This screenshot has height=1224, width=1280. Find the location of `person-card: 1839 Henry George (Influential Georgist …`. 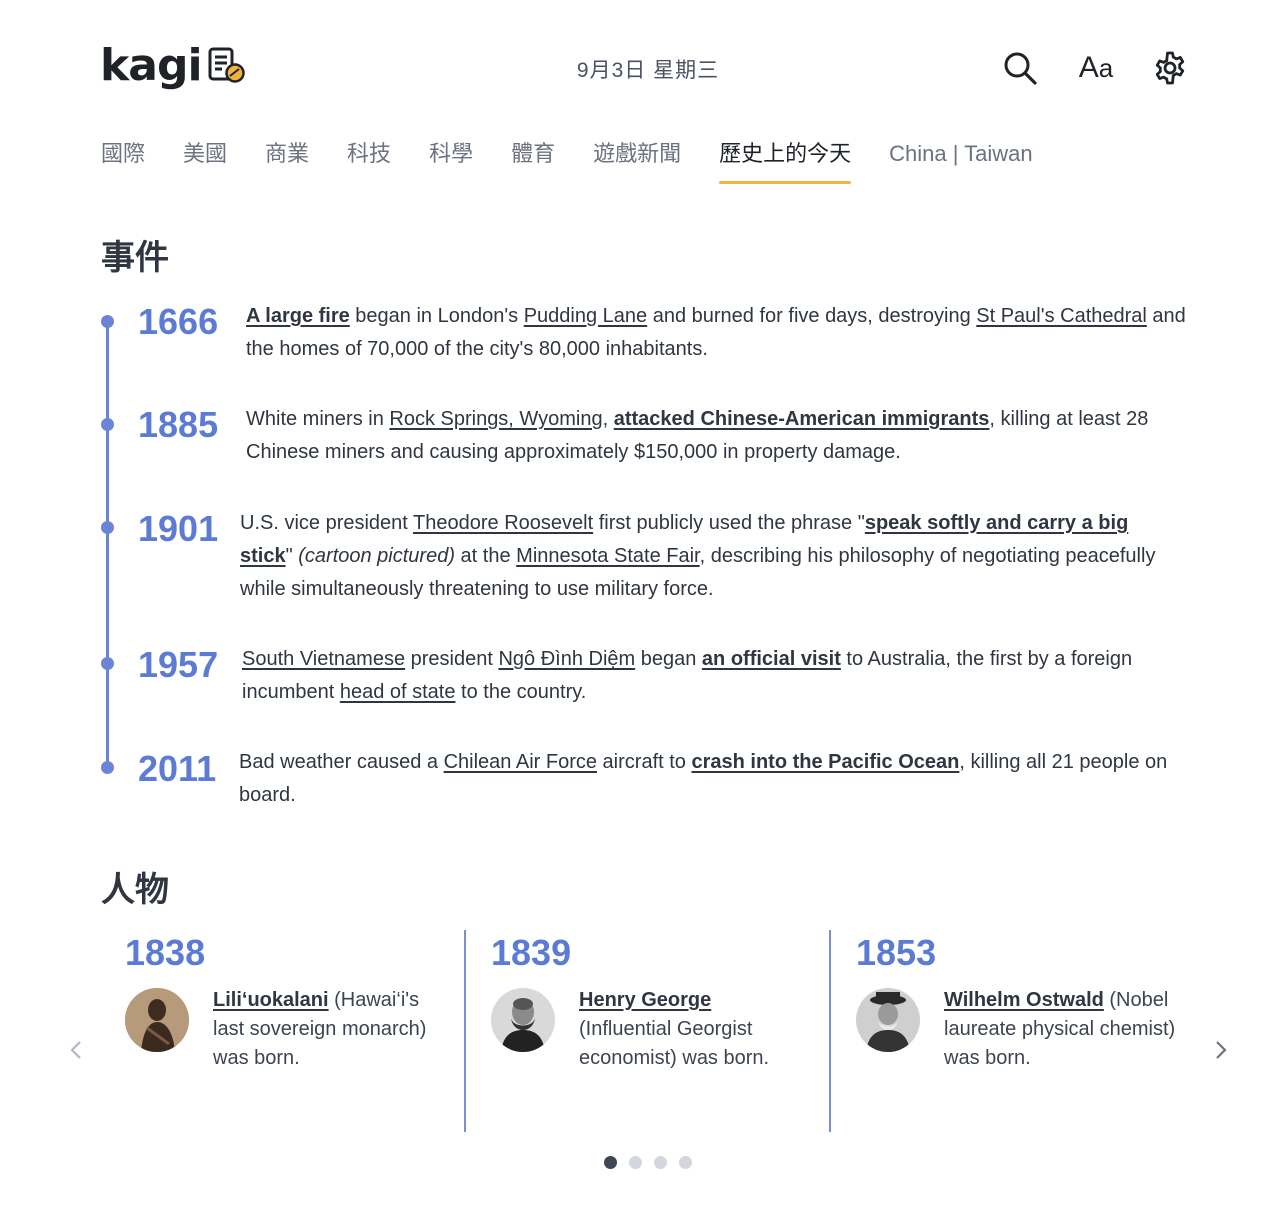

person-card: 1839 Henry George (Influential Georgist … is located at coordinates (646, 1031).